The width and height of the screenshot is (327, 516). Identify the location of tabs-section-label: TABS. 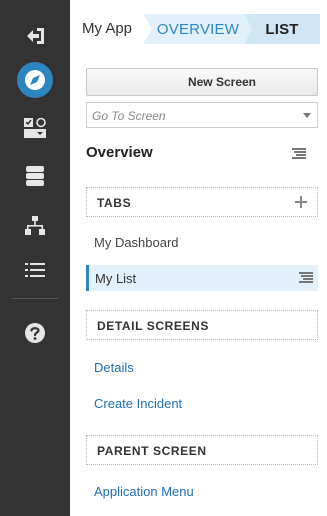
(114, 203).